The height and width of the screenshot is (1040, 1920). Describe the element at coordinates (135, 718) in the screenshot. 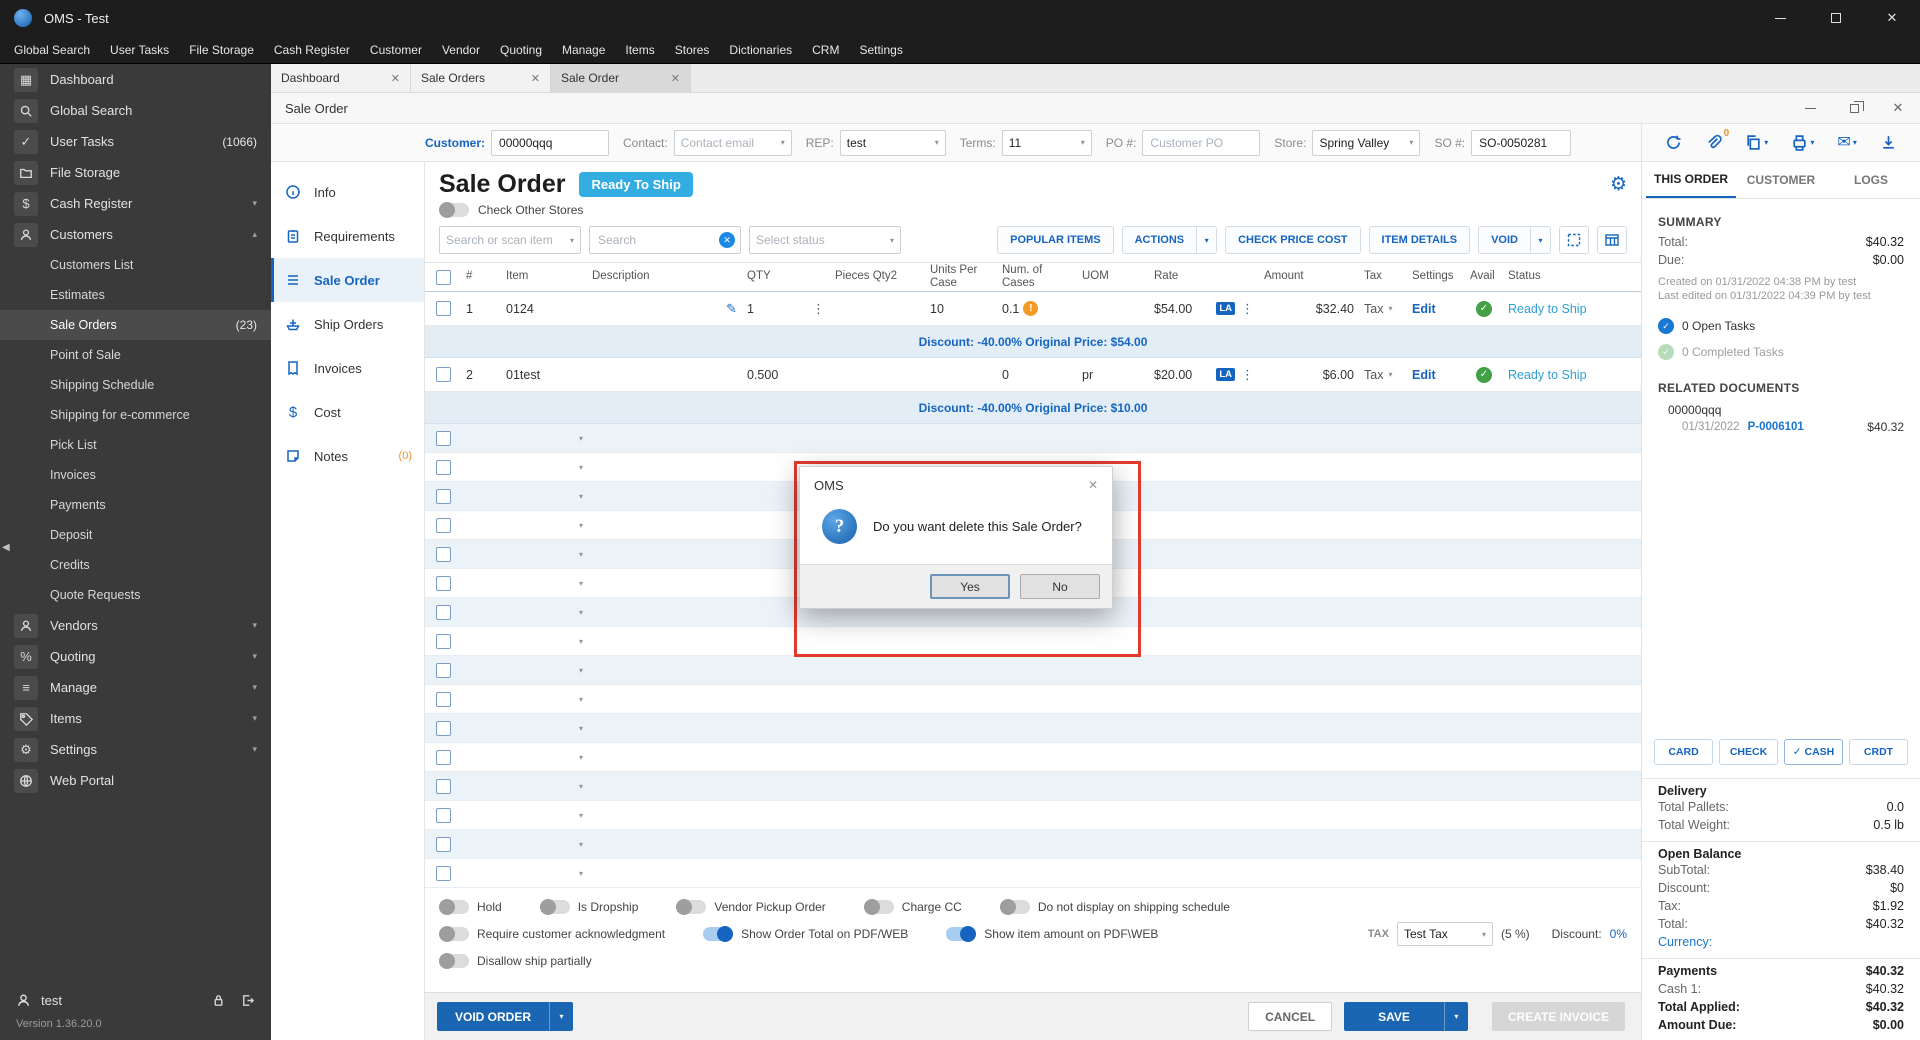

I see `sidebar-item-items: Items ▾` at that location.